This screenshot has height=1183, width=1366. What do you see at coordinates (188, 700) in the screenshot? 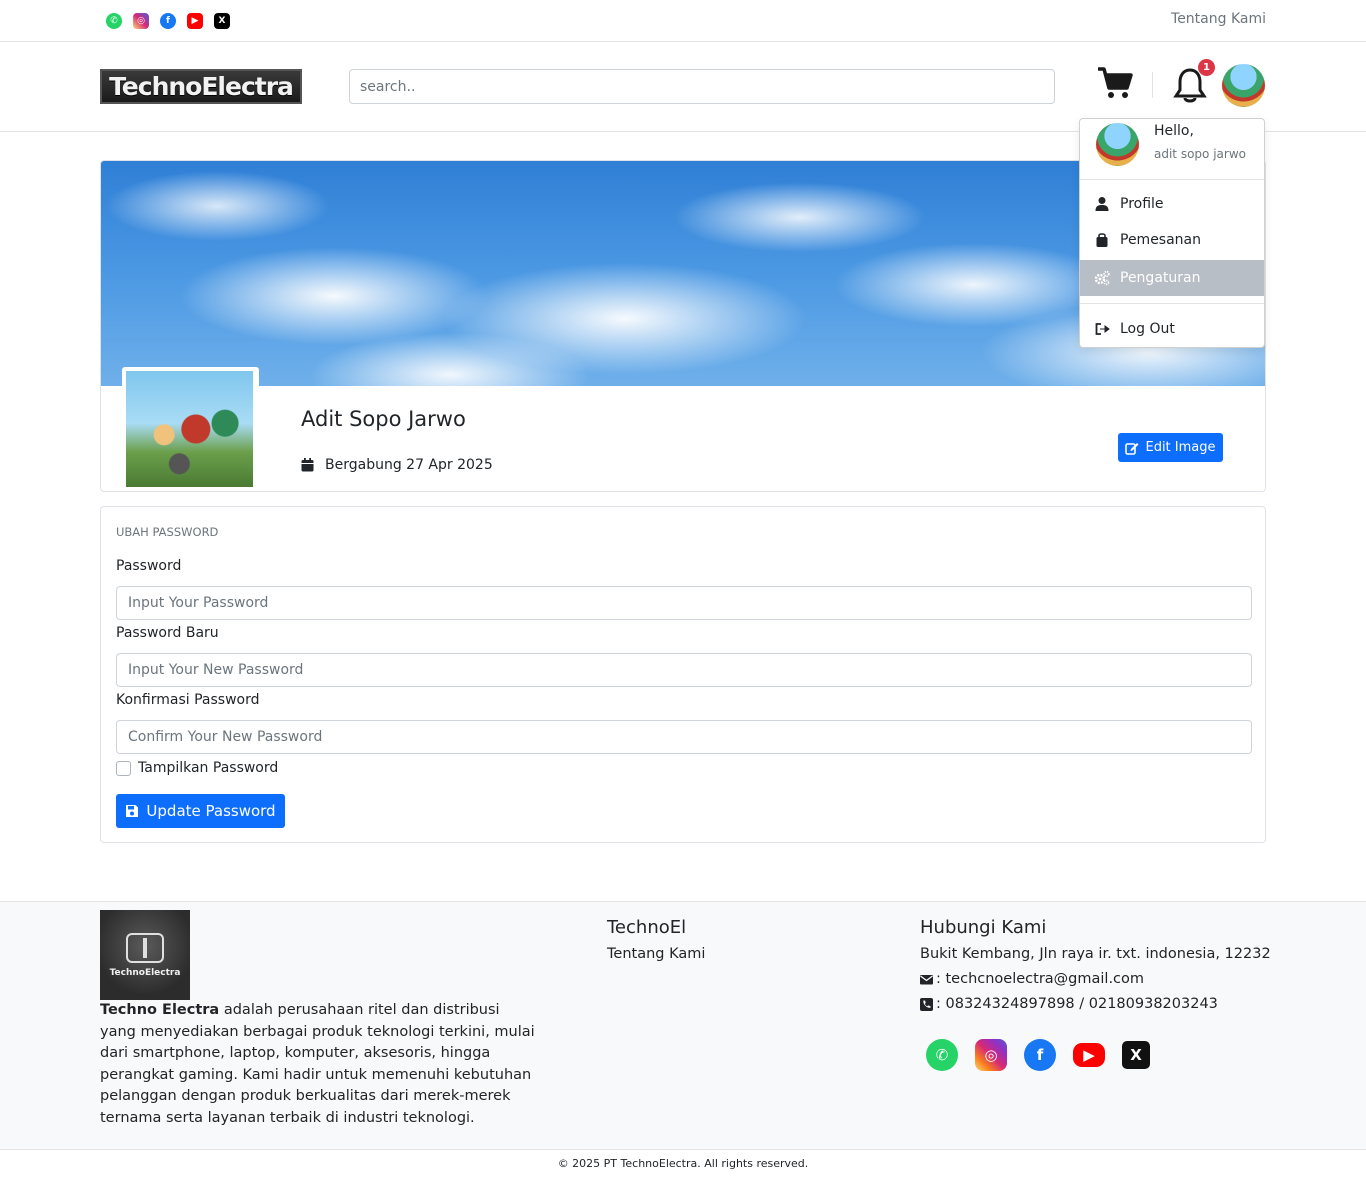
I see `confirm-password-label: Konfirmasi Password` at bounding box center [188, 700].